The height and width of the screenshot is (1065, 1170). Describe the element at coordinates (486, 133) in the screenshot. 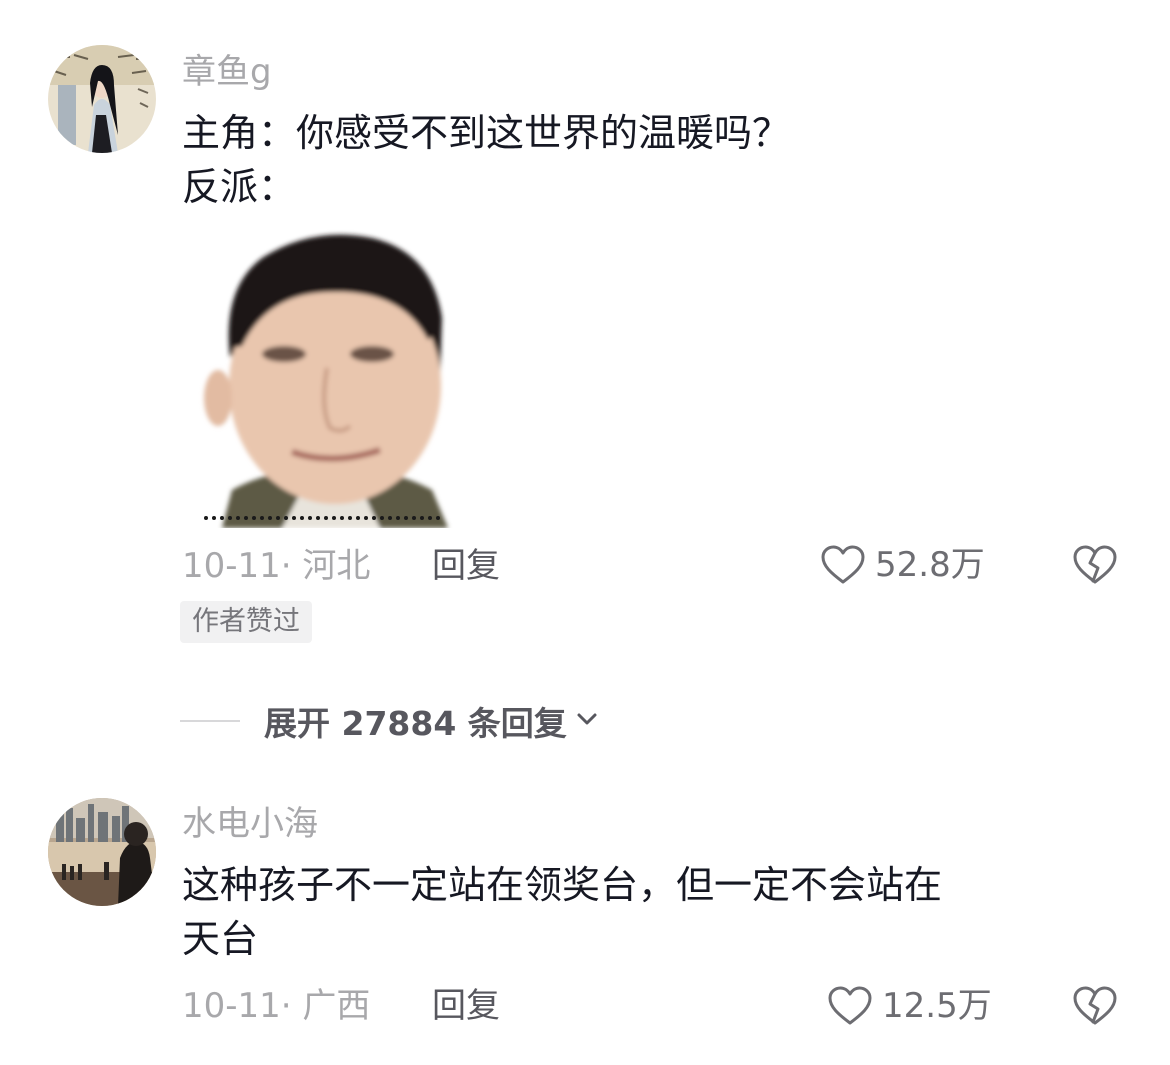

I see `comment-text-line: 主角：你感受不到这世界的温暖吗？` at that location.